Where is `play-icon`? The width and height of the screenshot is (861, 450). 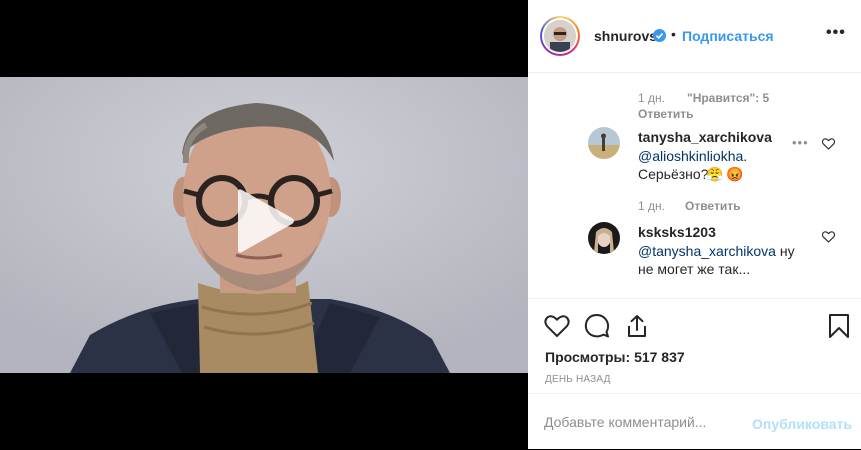 play-icon is located at coordinates (265, 221).